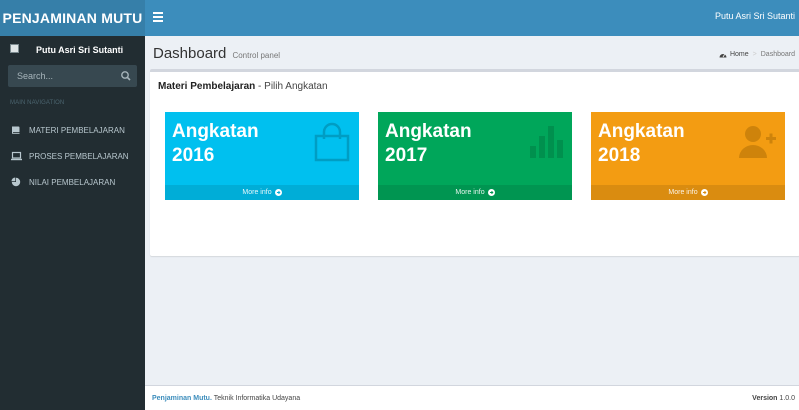 The image size is (799, 410). What do you see at coordinates (79, 156) in the screenshot?
I see `sidebar-item-label: PROSES PEMBELAJARAN` at bounding box center [79, 156].